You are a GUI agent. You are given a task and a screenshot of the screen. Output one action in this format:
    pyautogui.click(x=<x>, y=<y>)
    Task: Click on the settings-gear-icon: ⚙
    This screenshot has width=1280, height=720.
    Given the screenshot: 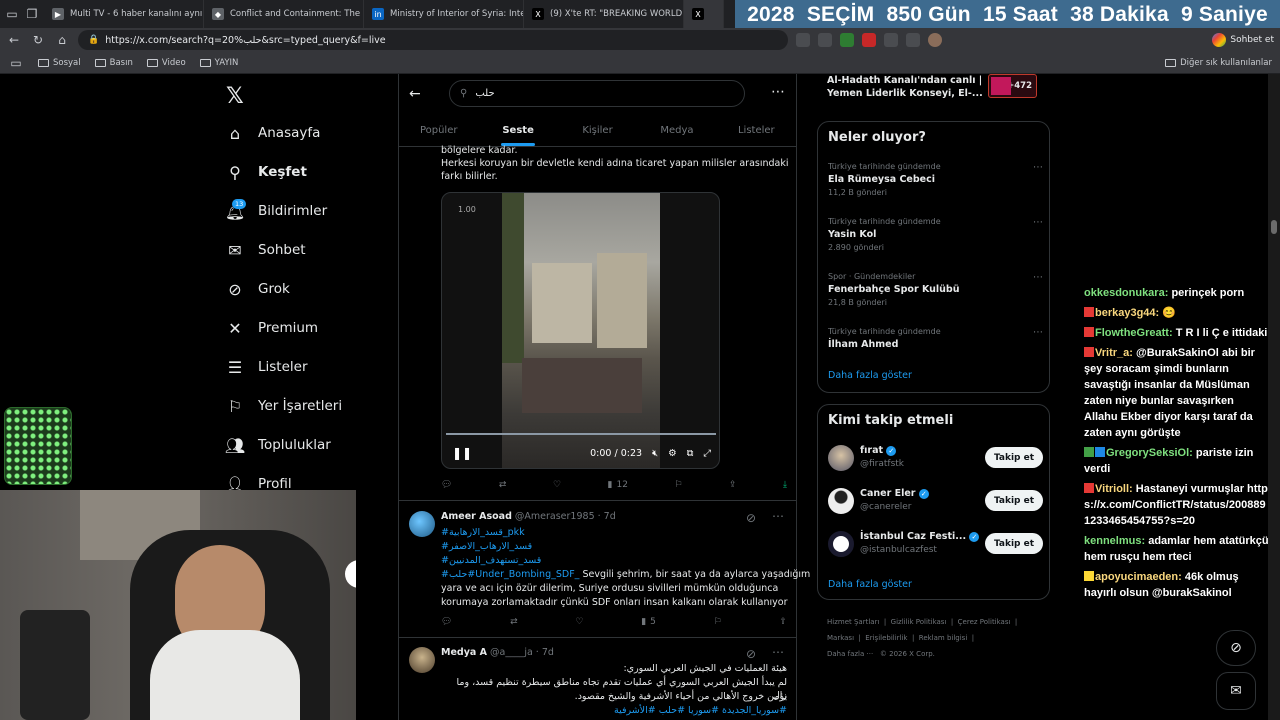 What is the action you would take?
    pyautogui.click(x=672, y=453)
    